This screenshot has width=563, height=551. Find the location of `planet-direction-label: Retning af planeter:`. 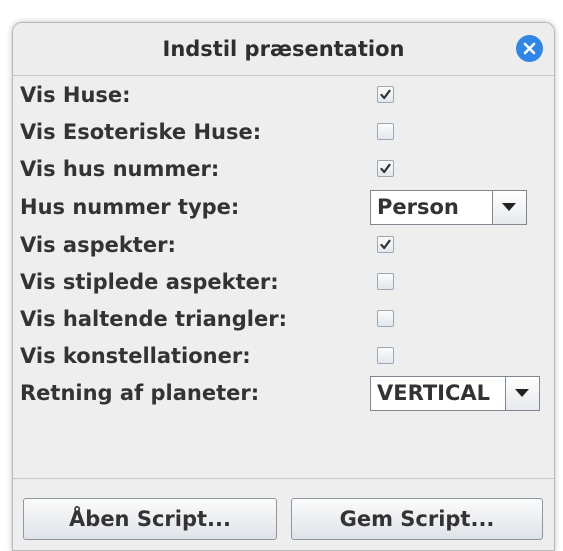

planet-direction-label: Retning af planeter: is located at coordinates (140, 393).